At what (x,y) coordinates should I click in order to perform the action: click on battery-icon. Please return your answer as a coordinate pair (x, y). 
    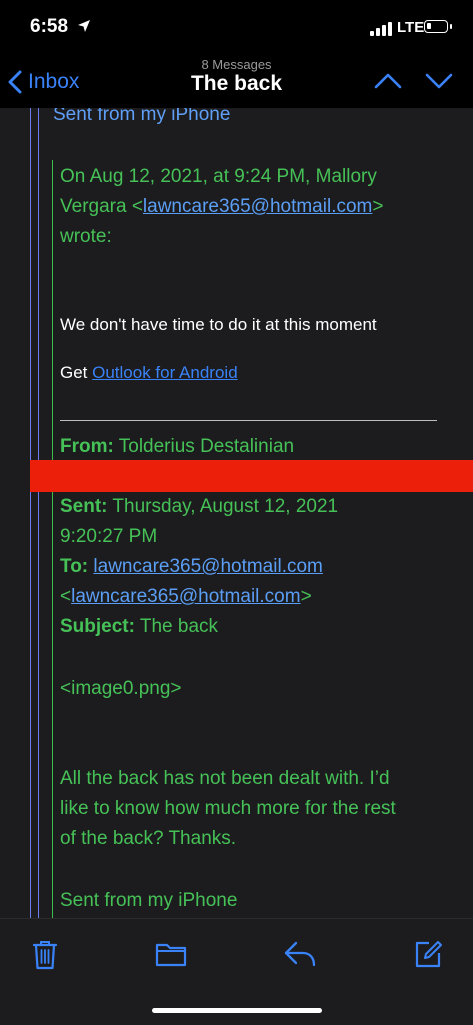
    Looking at the image, I should click on (438, 26).